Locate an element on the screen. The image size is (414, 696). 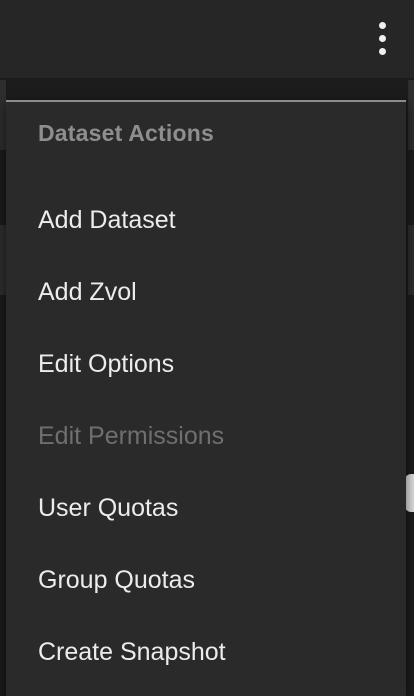
menu-item-user-quotas: User Quotas is located at coordinates (206, 508).